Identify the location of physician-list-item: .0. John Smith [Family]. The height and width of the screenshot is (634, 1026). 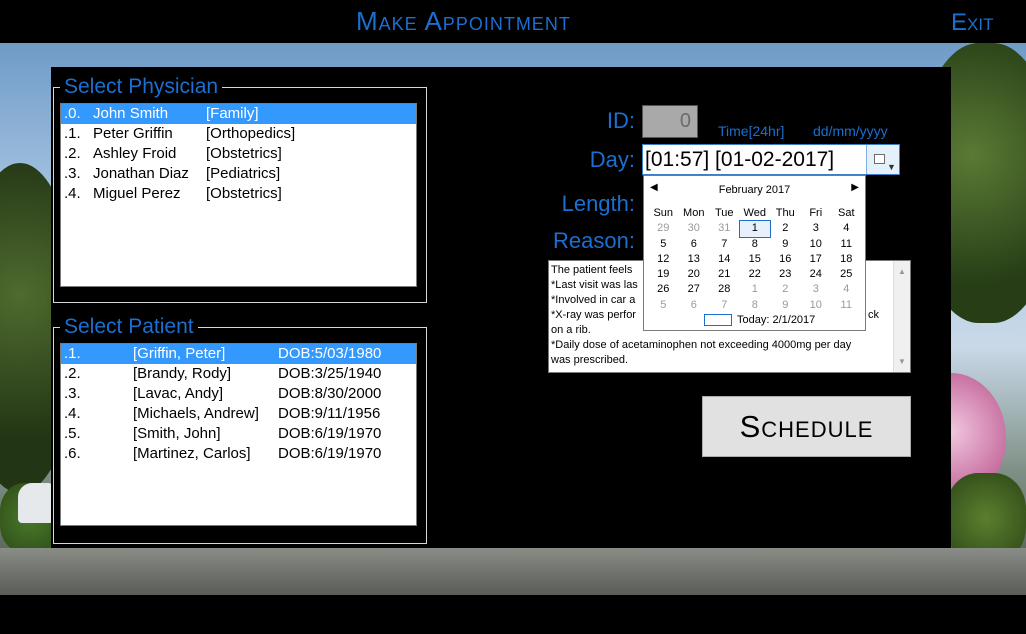
(238, 114).